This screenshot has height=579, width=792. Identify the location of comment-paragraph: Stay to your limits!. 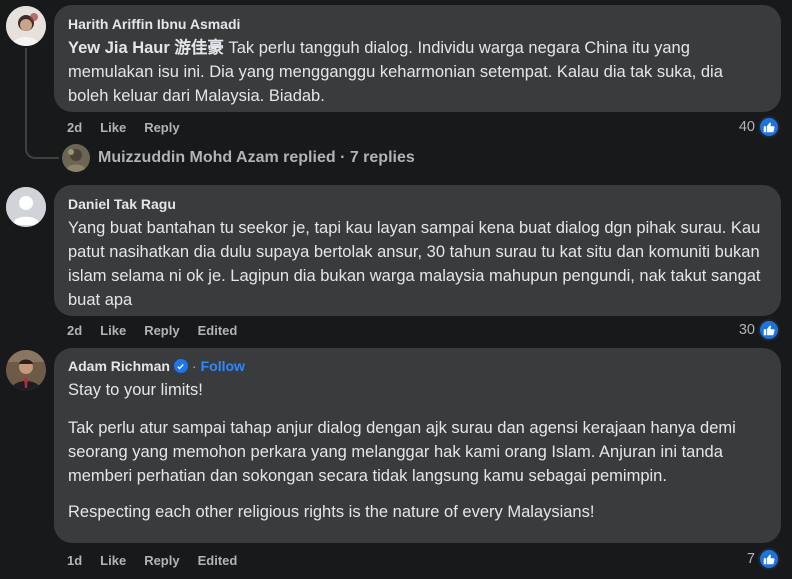
(135, 390).